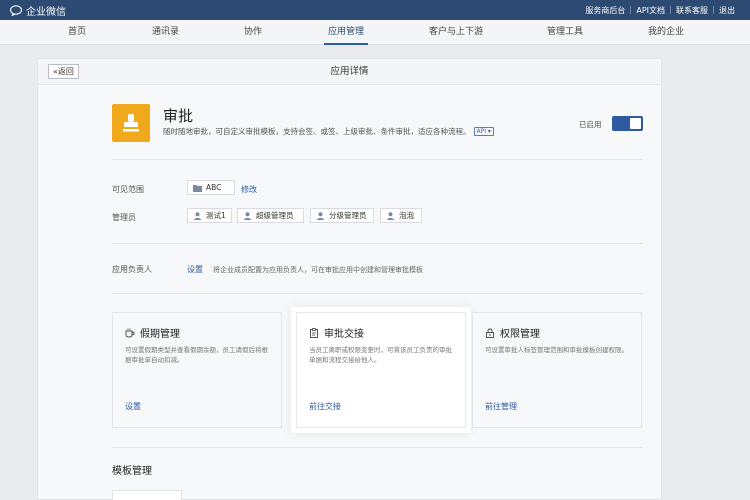  Describe the element at coordinates (197, 370) in the screenshot. I see `leave-management-card: 假期管理 可设置假期类型并查看假期余额，员工请假后将根据审批单自动扣减。 设置` at that location.